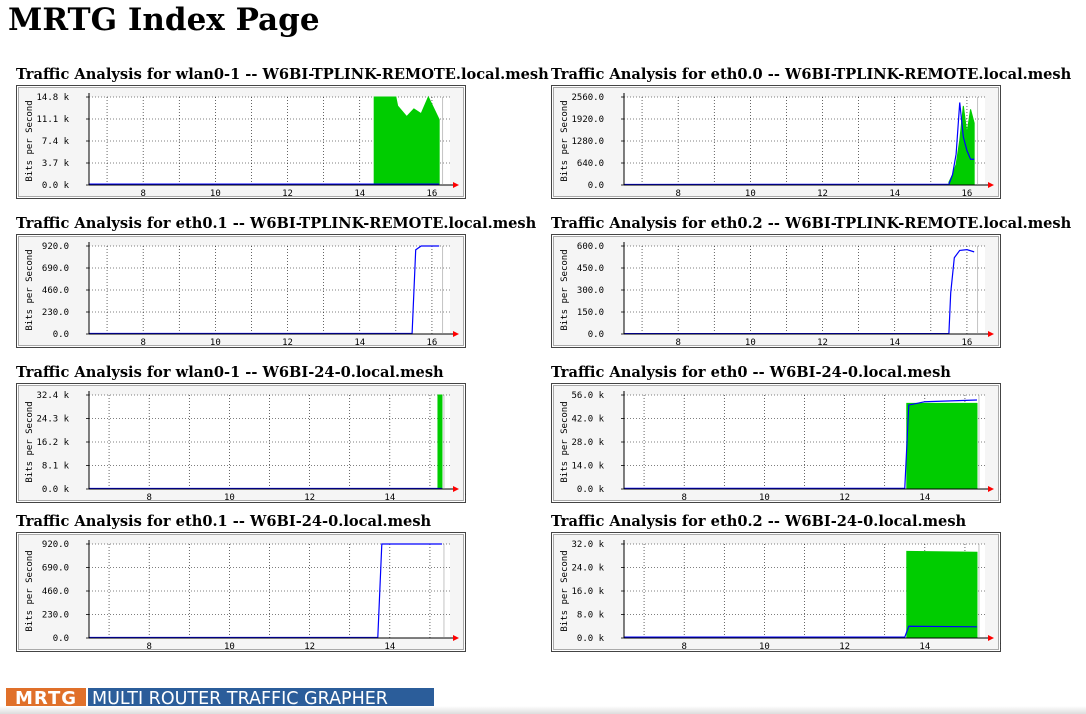  Describe the element at coordinates (590, 313) in the screenshot. I see `y-tick-label: 150.0` at that location.